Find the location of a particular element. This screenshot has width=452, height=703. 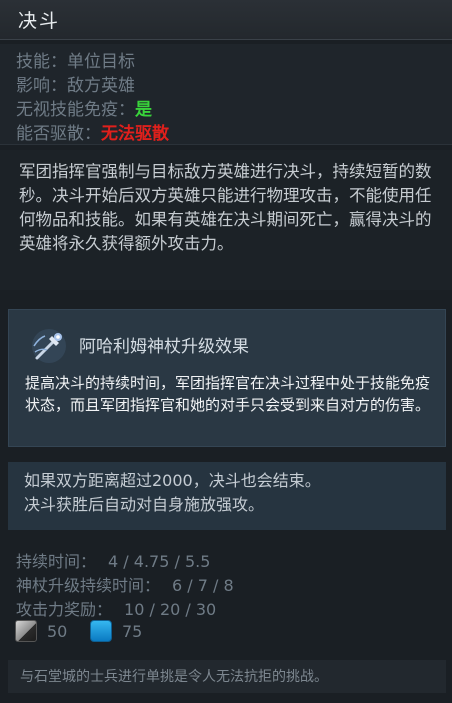

ability-type-value: 单位目标 is located at coordinates (101, 62).